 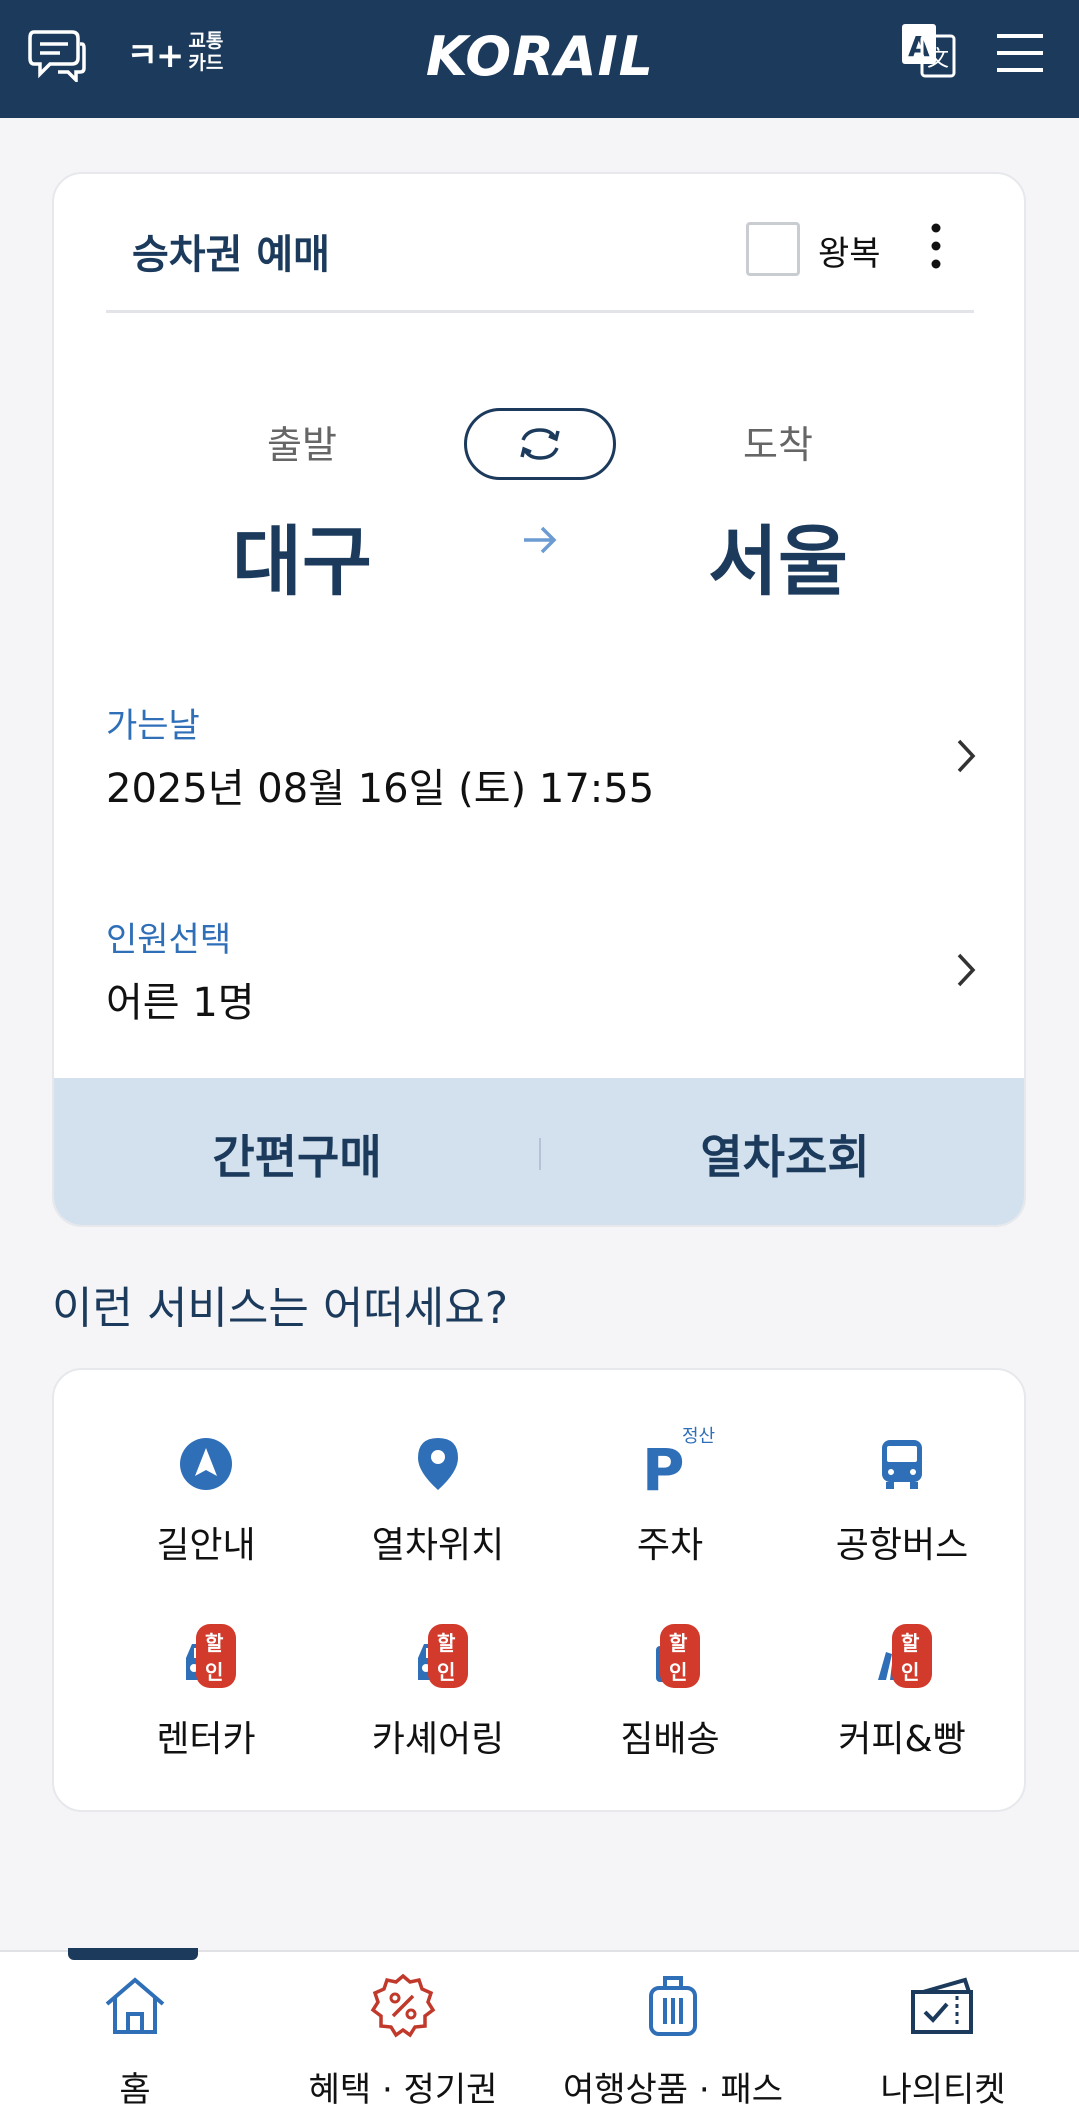 I want to click on arrival-label: 도착, so click(x=778, y=445).